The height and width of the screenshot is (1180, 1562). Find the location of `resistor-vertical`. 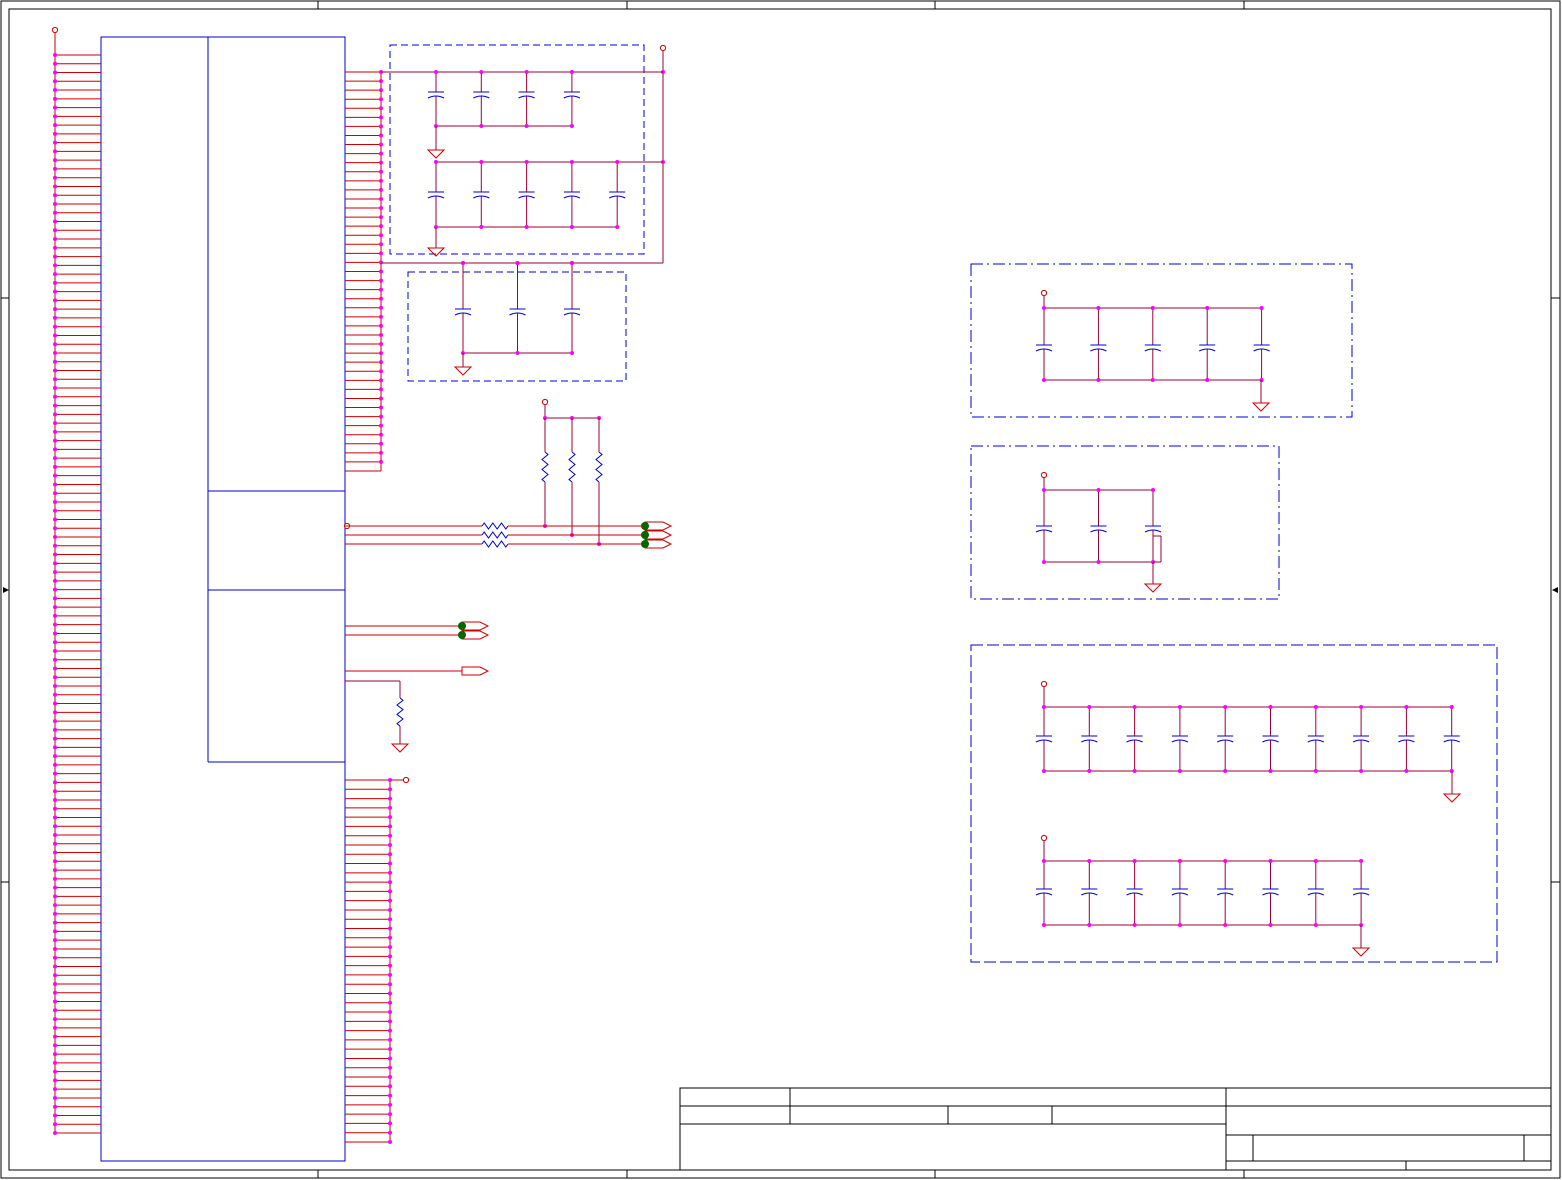

resistor-vertical is located at coordinates (400, 712).